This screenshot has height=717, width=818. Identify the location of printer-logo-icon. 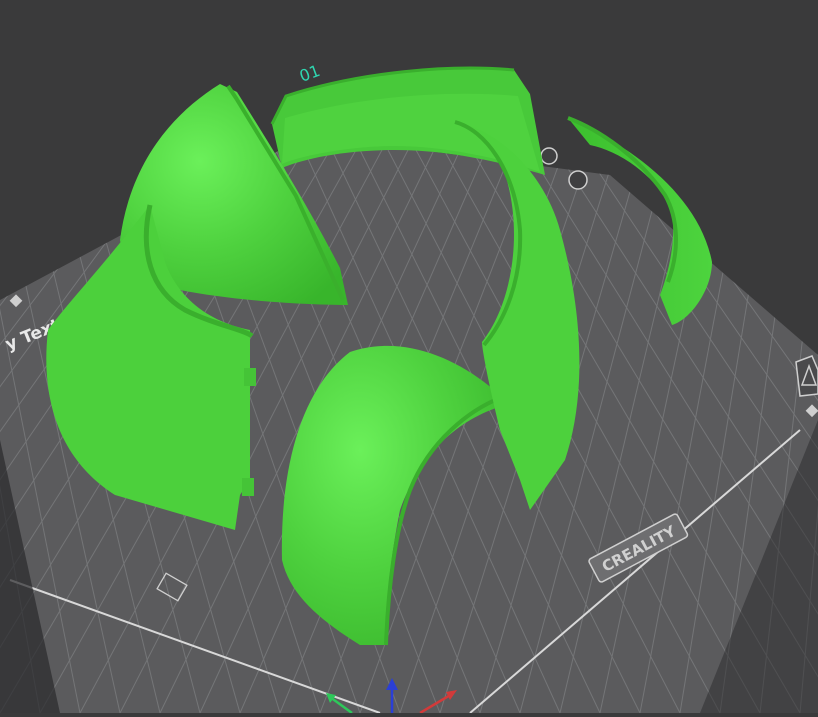
(806, 376).